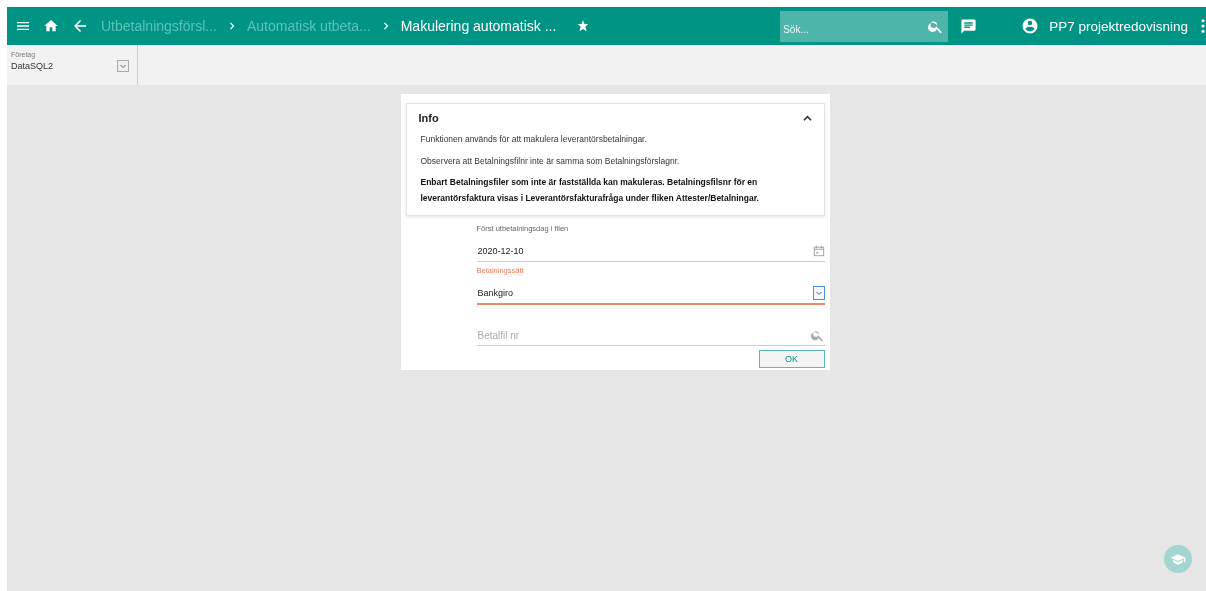 The height and width of the screenshot is (591, 1206). Describe the element at coordinates (550, 161) in the screenshot. I see `info-text: Observera att Betalningsfilnr inte är samma som Betalningsförslagnr.` at that location.